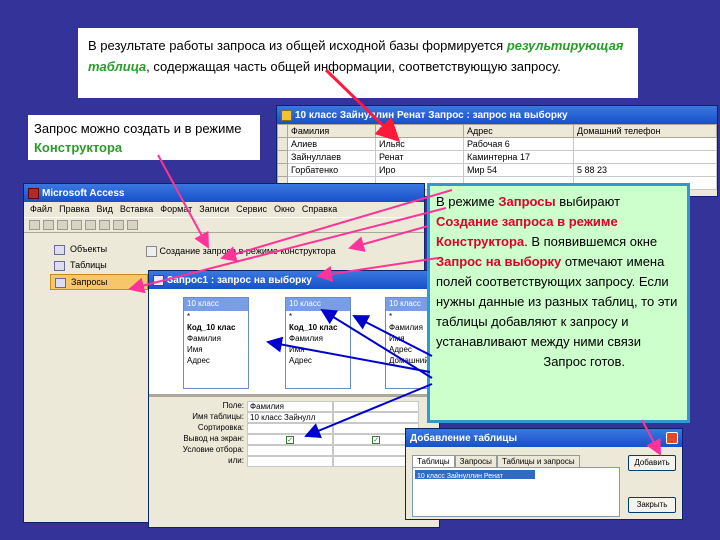 This screenshot has width=720, height=540. What do you see at coordinates (213, 449) in the screenshot?
I see `grid-label: Условие отбора:` at bounding box center [213, 449].